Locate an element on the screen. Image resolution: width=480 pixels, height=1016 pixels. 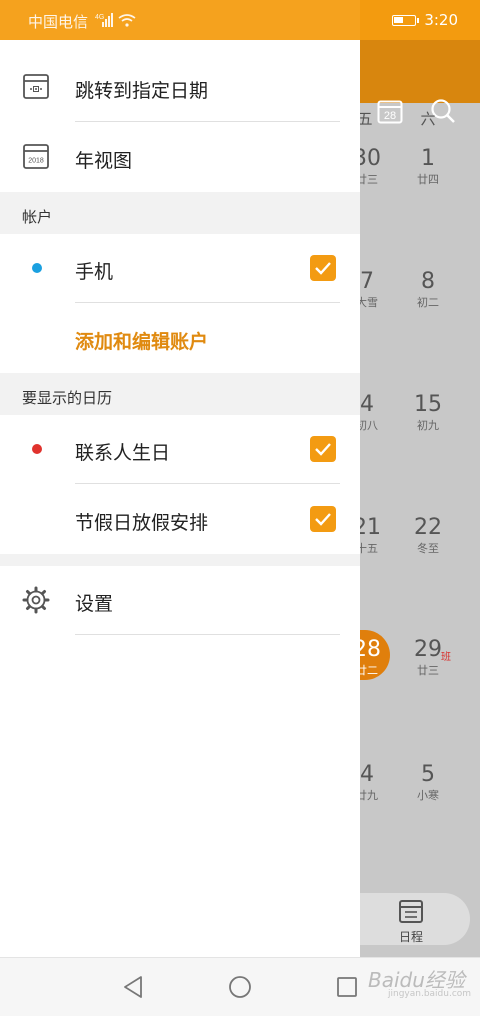
section-title: 帐户 is located at coordinates (37, 217).